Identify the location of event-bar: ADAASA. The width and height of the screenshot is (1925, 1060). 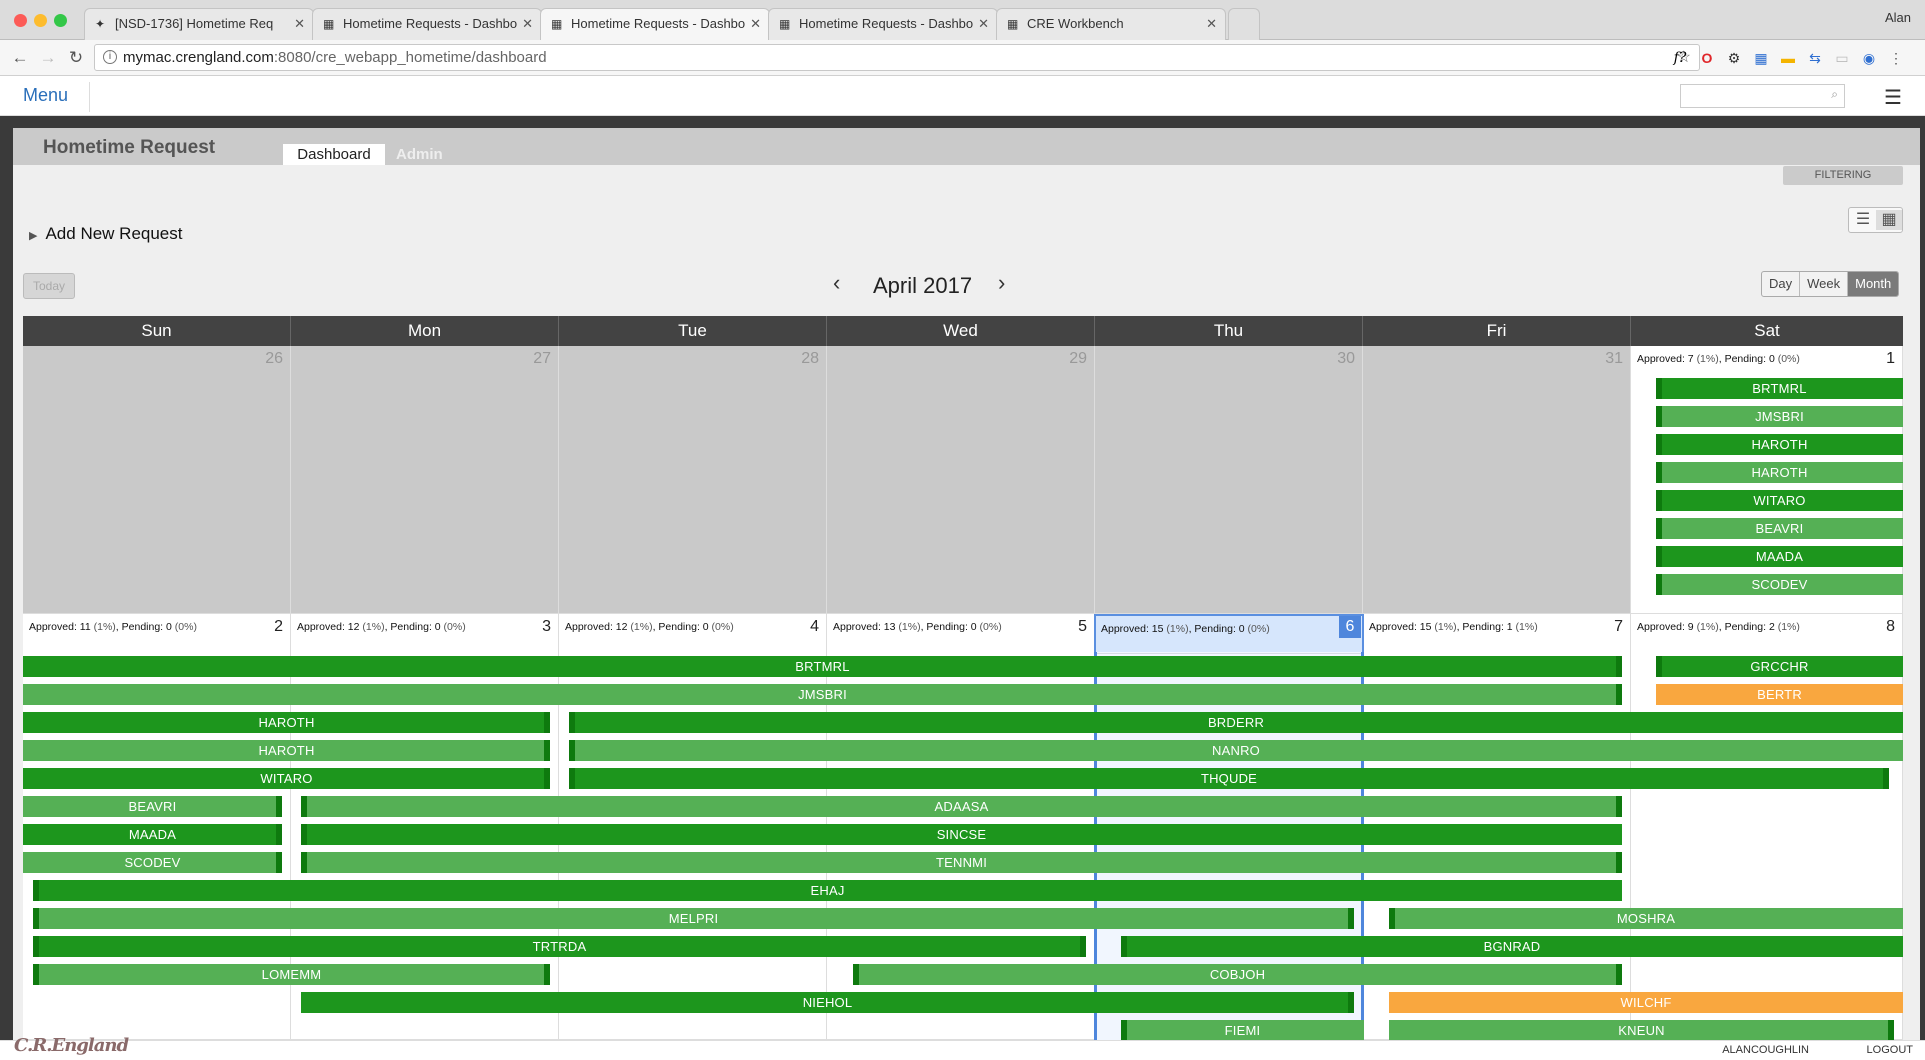
(961, 806).